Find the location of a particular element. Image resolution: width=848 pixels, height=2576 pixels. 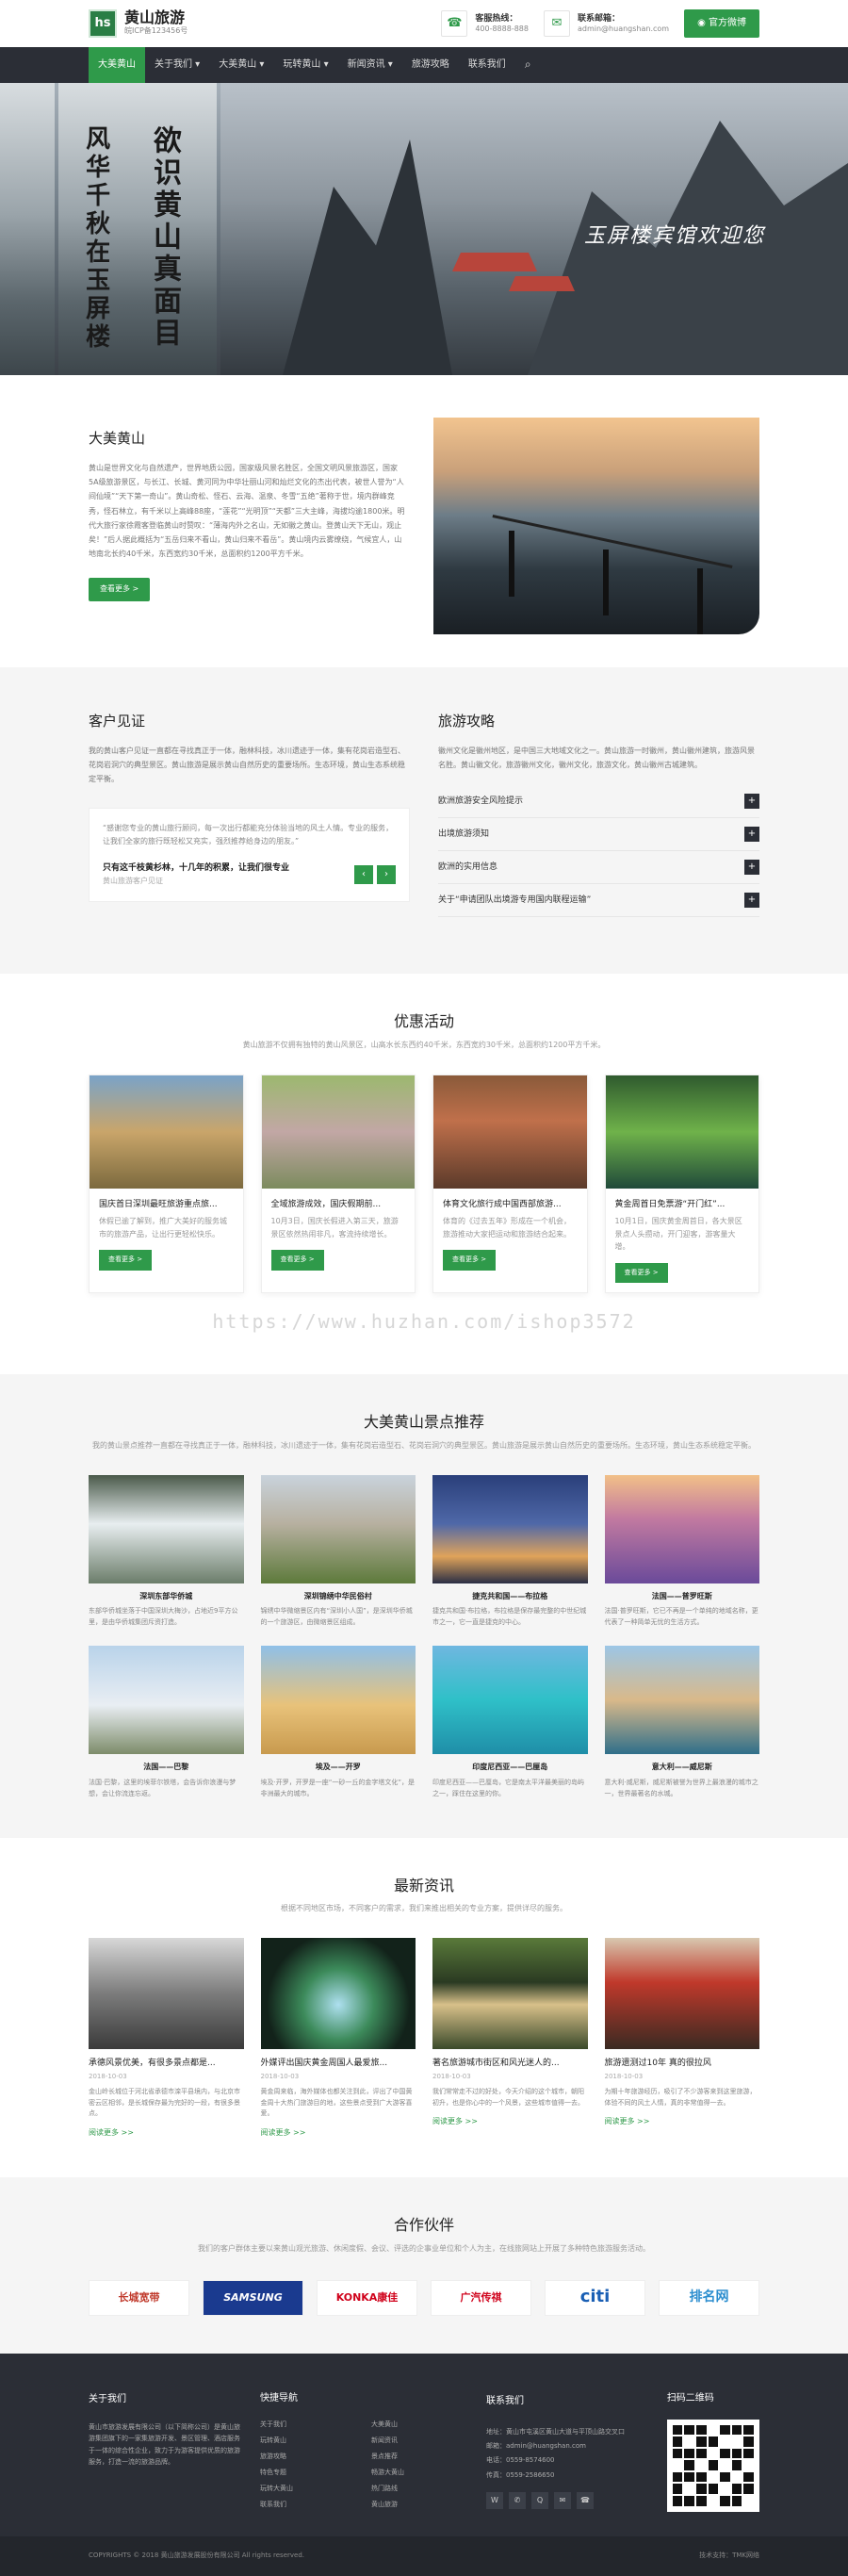

spot-title: 印度尼西亚——巴厘岛 is located at coordinates (510, 1768).